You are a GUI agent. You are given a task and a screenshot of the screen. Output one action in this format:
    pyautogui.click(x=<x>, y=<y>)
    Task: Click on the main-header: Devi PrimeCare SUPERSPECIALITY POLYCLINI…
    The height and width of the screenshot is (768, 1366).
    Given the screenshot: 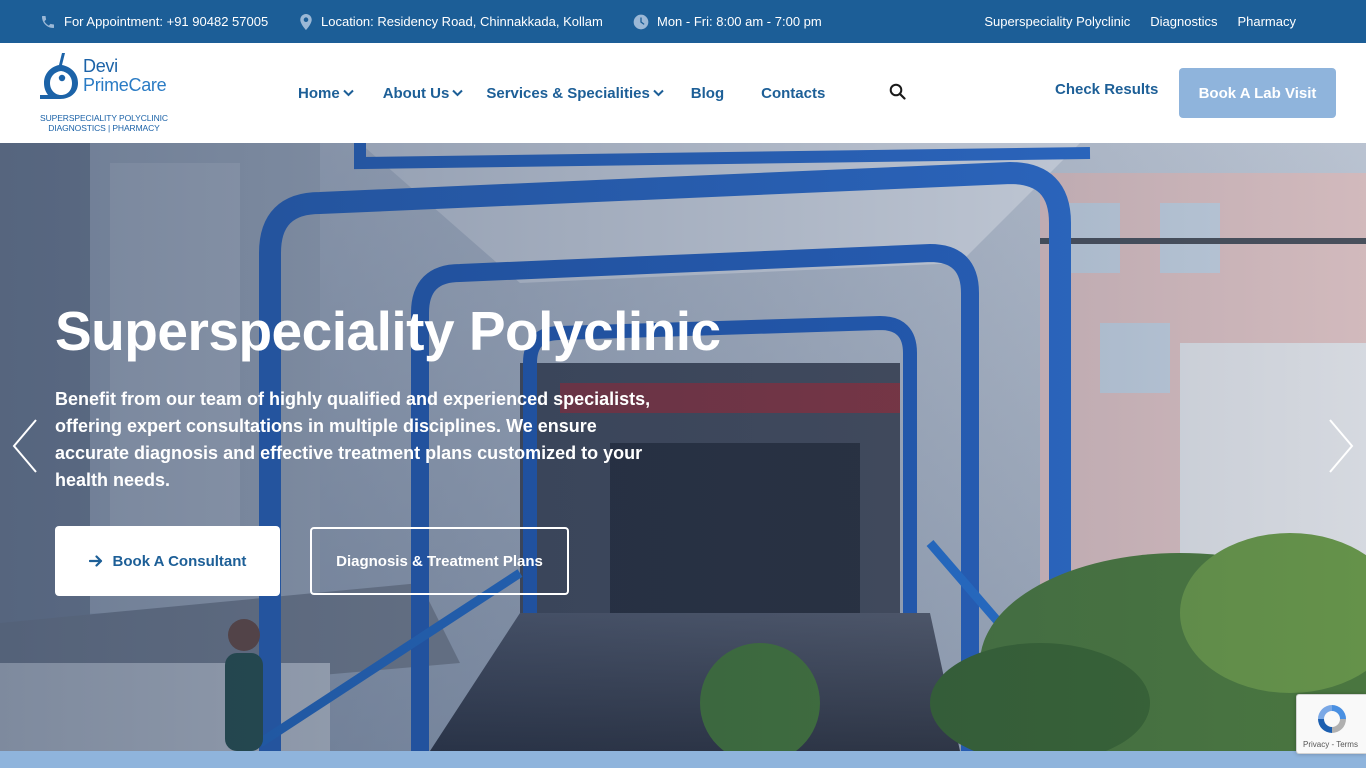 What is the action you would take?
    pyautogui.click(x=683, y=93)
    